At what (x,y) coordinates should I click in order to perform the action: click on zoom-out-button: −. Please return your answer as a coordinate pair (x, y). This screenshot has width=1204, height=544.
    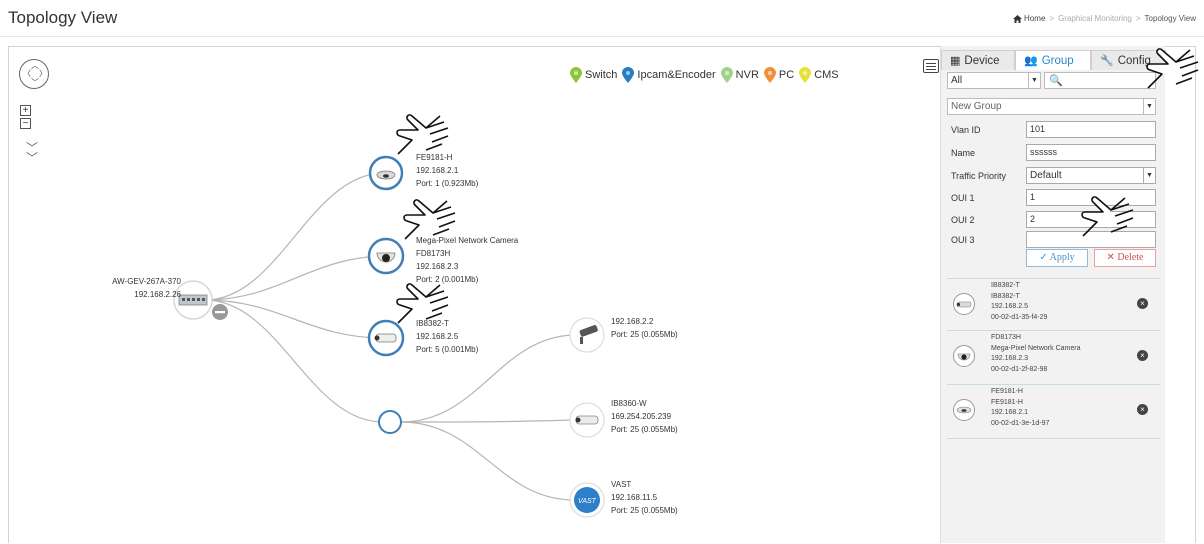
    Looking at the image, I should click on (25, 123).